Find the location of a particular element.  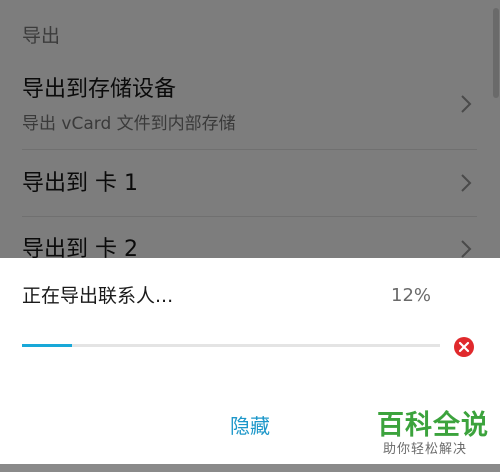

progress-percent: 12% is located at coordinates (411, 295).